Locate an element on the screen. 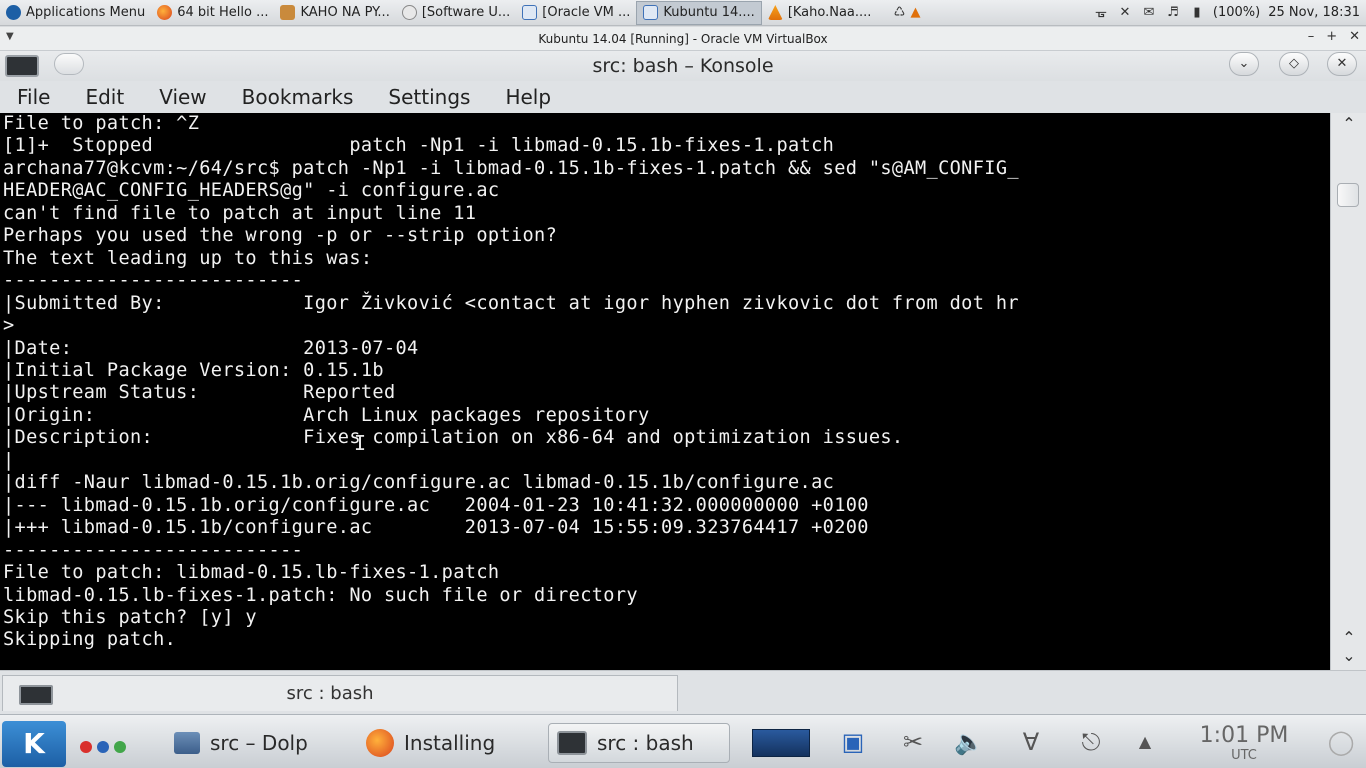 The width and height of the screenshot is (1366, 768). clock-timezone: UTC is located at coordinates (1244, 755).